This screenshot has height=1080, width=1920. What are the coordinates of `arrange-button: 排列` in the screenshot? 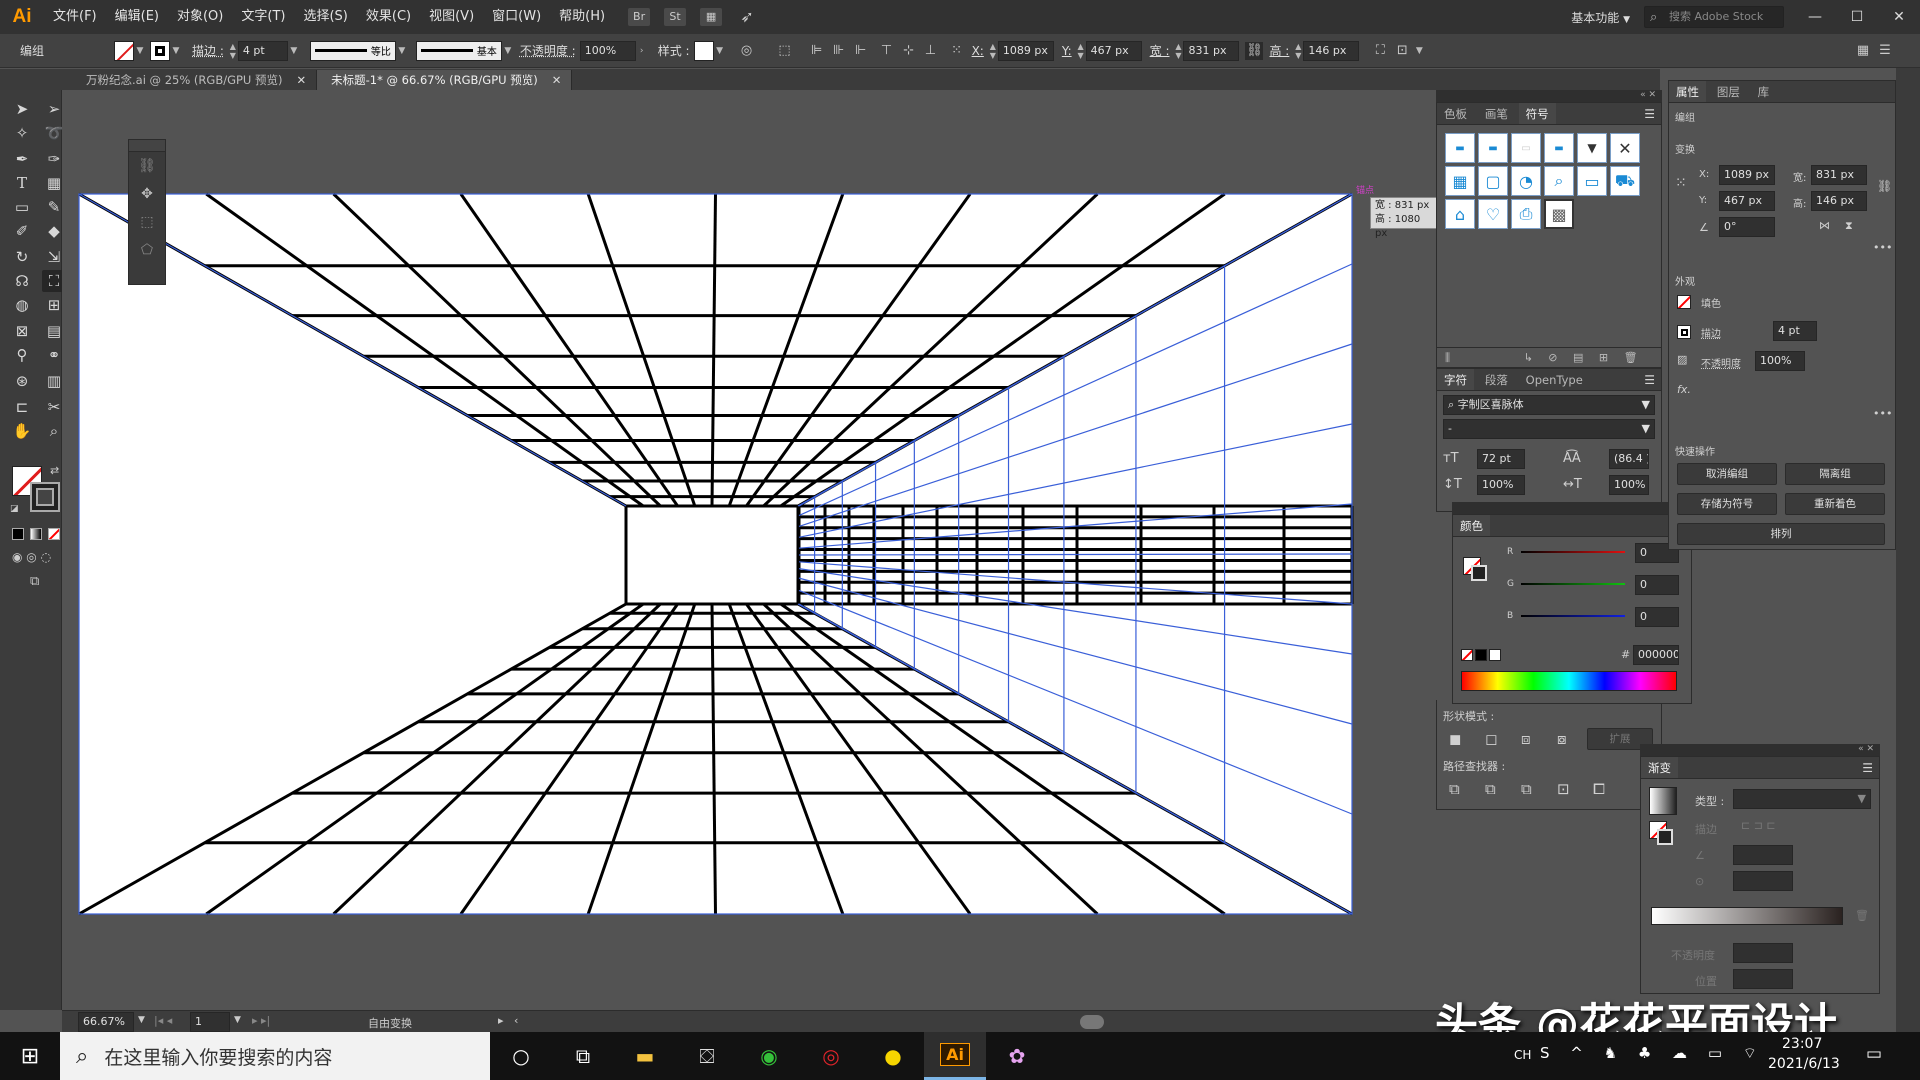 It's located at (1781, 534).